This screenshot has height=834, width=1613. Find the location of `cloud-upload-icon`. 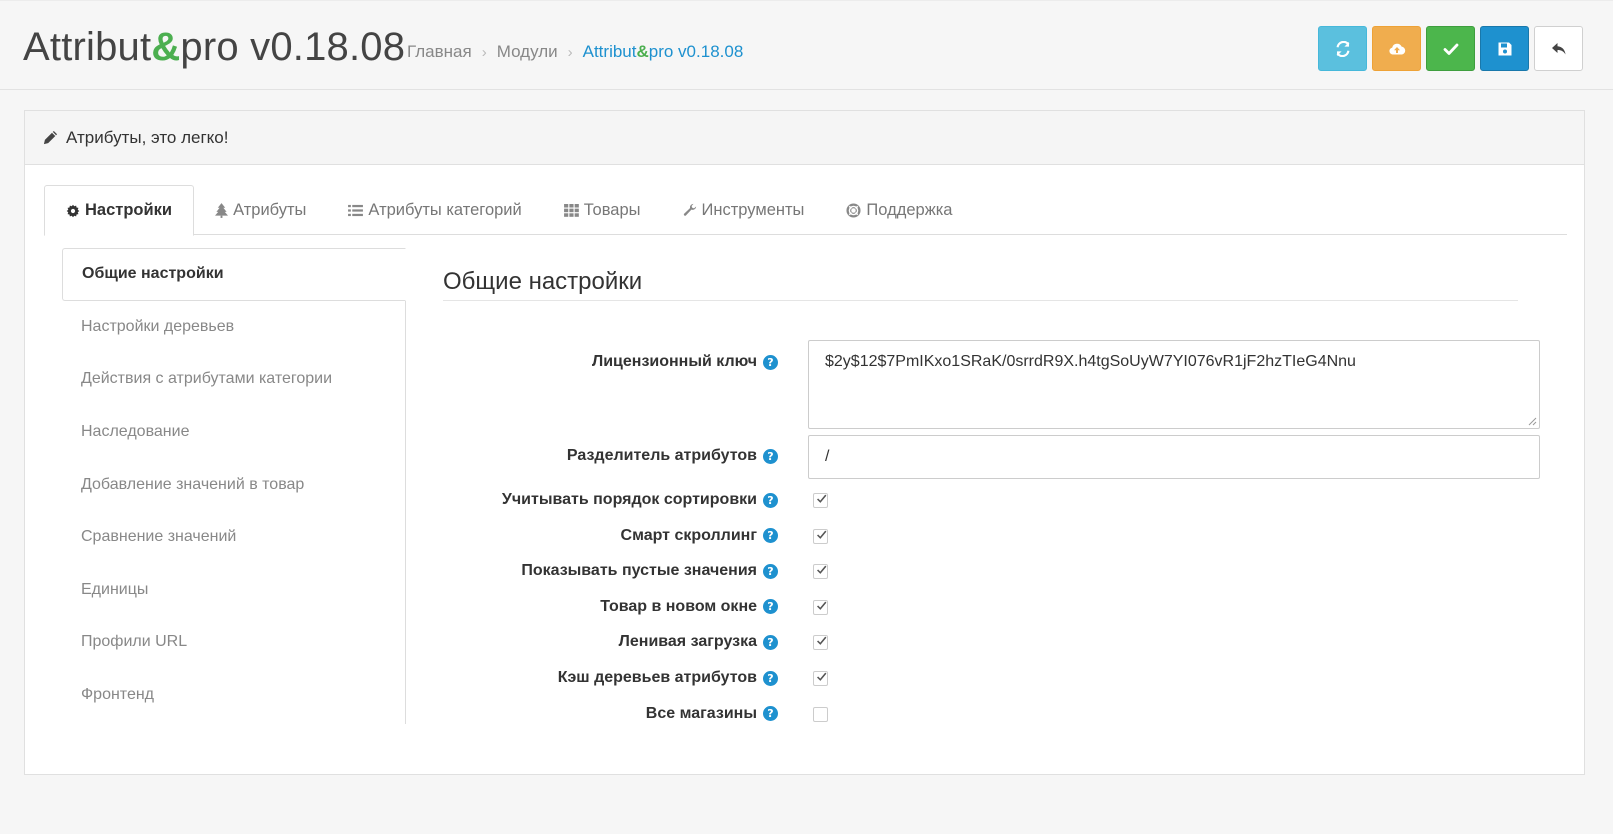

cloud-upload-icon is located at coordinates (1396, 48).